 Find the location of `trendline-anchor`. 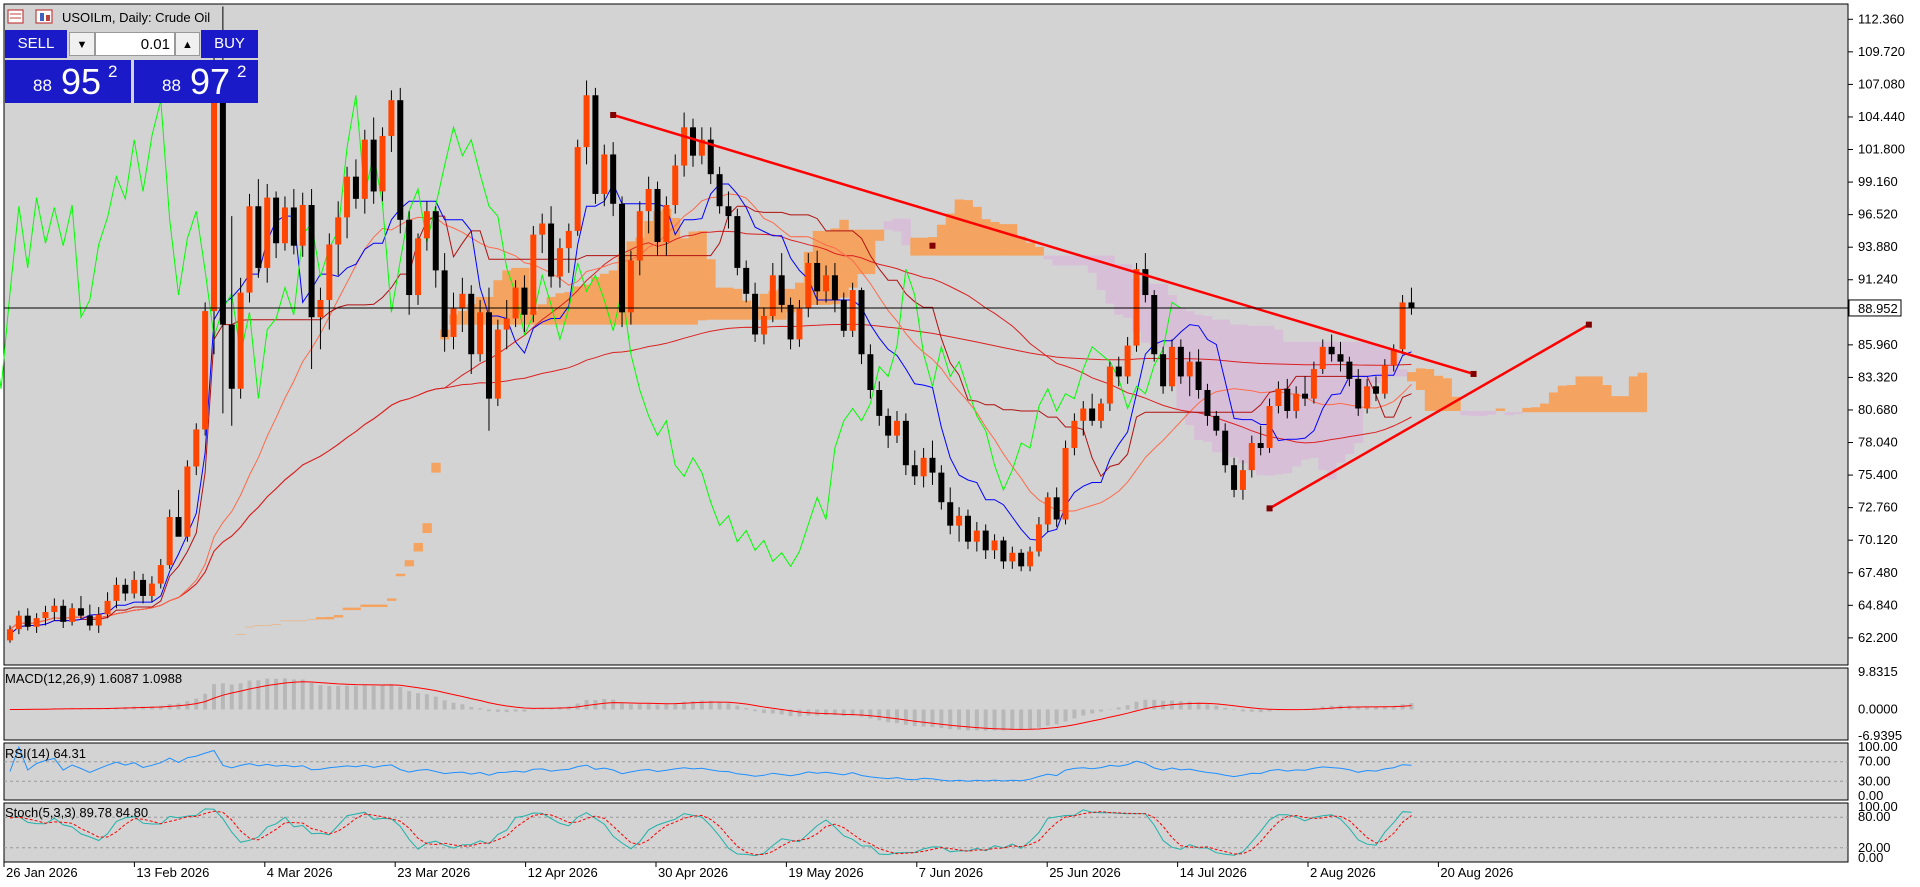

trendline-anchor is located at coordinates (1269, 508).